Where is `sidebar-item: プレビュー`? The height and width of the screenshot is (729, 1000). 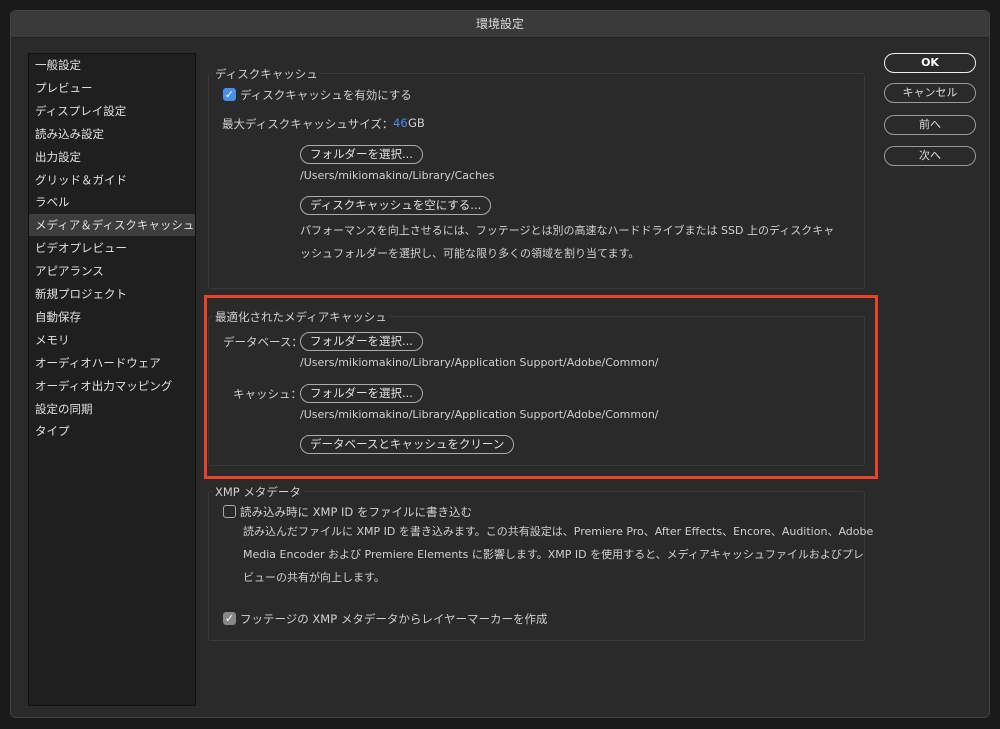 sidebar-item: プレビュー is located at coordinates (112, 88).